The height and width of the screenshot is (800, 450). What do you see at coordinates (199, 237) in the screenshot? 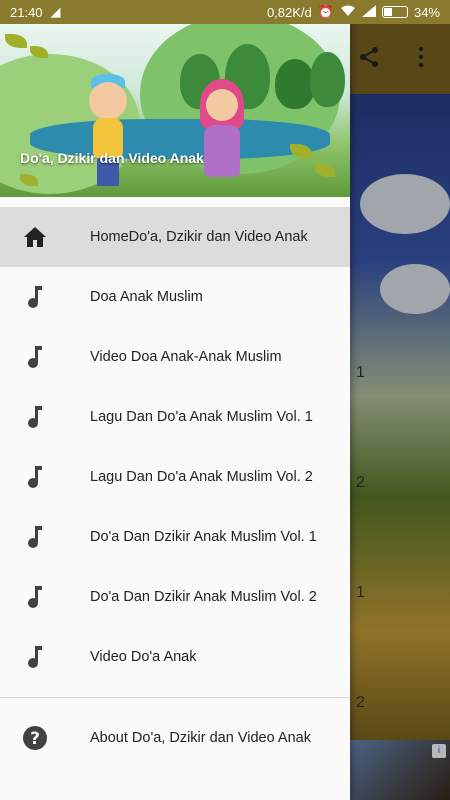
I see `menu-item-label: HomeDo'a, Dzikir dan Video Anak` at bounding box center [199, 237].